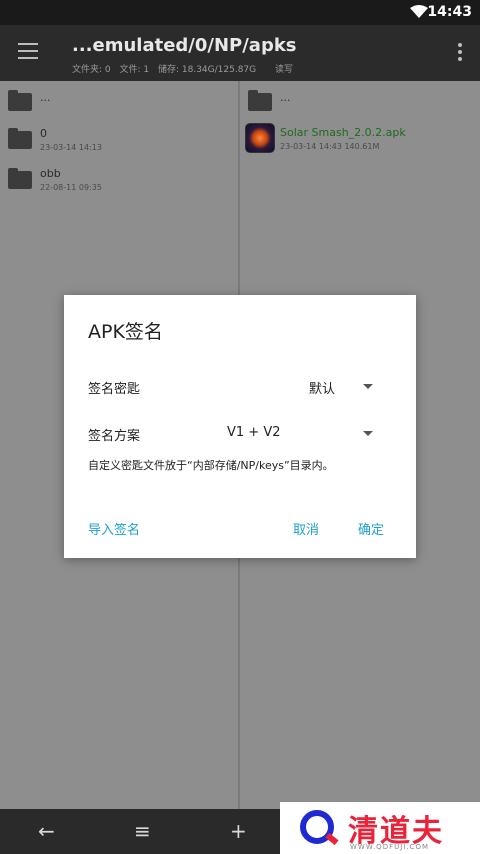 This screenshot has width=480, height=854. I want to click on storage-info: 储存: 18.34G/125.87G, so click(207, 70).